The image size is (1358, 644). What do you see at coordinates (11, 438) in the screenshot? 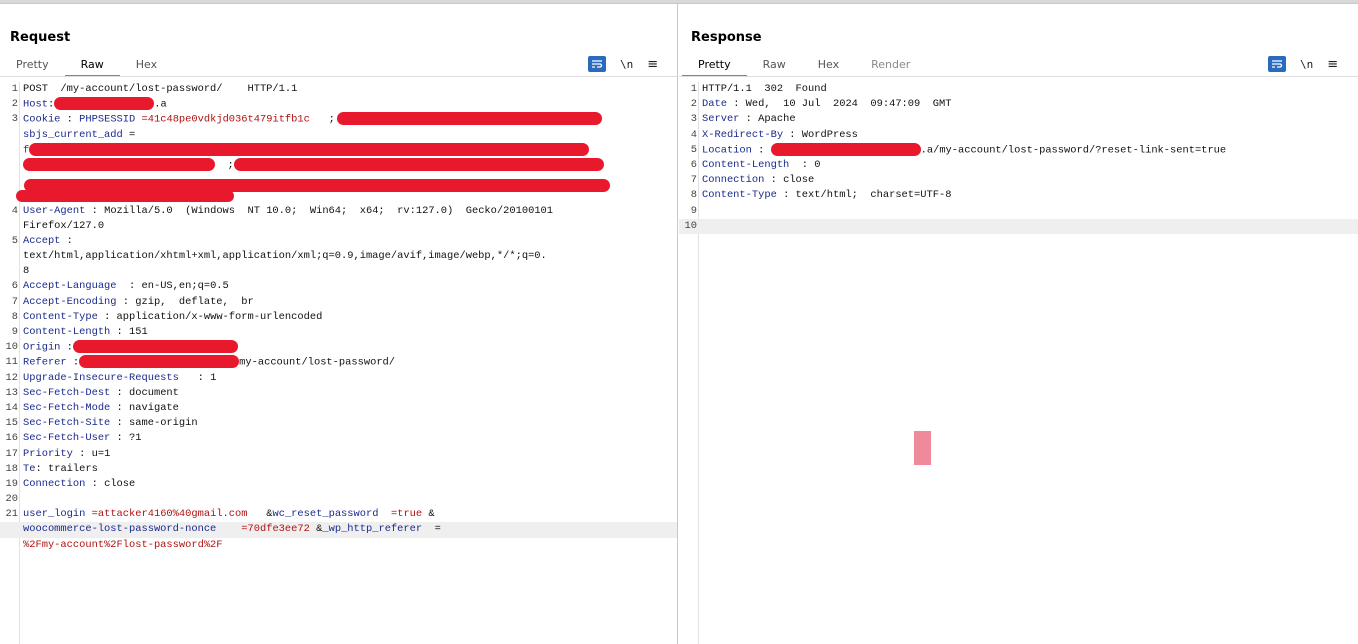
I see `line-number: 16` at bounding box center [11, 438].